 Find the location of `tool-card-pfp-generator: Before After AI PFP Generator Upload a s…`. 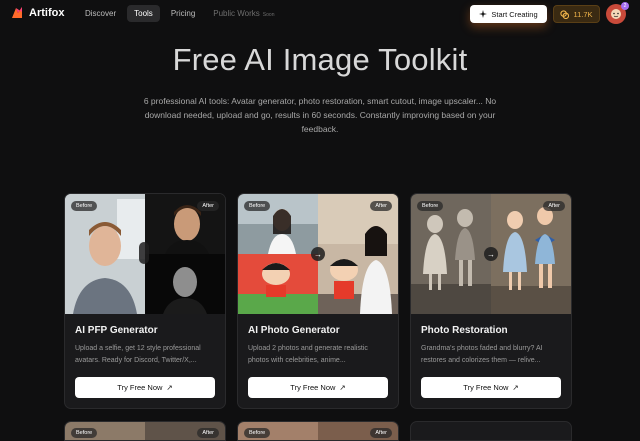

tool-card-pfp-generator: Before After AI PFP Generator Upload a s… is located at coordinates (145, 301).